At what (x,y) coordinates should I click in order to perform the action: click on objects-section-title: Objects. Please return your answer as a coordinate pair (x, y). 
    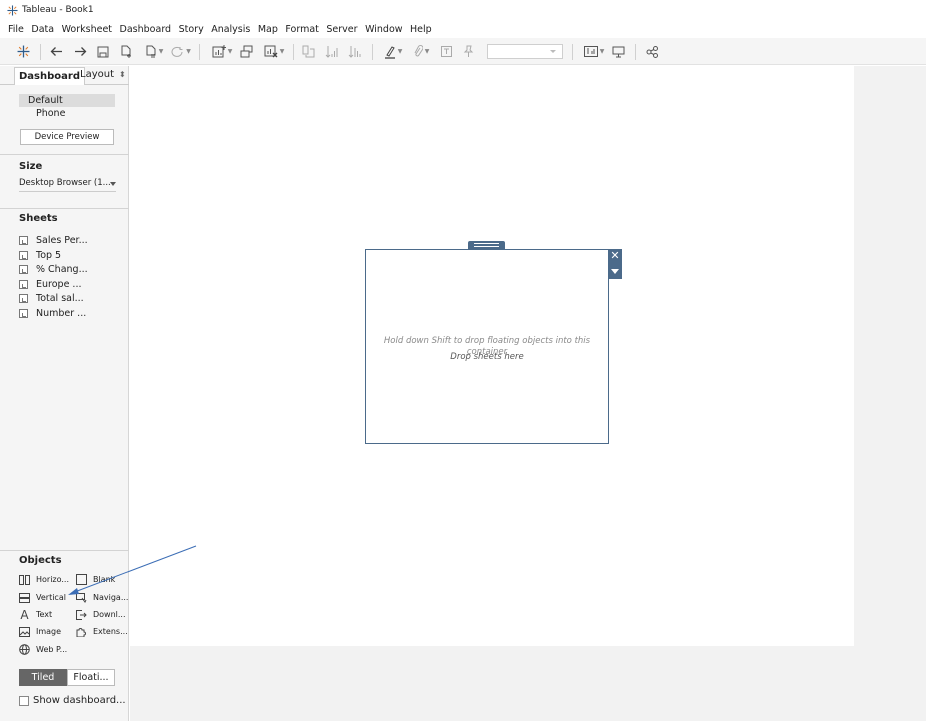
    Looking at the image, I should click on (40, 560).